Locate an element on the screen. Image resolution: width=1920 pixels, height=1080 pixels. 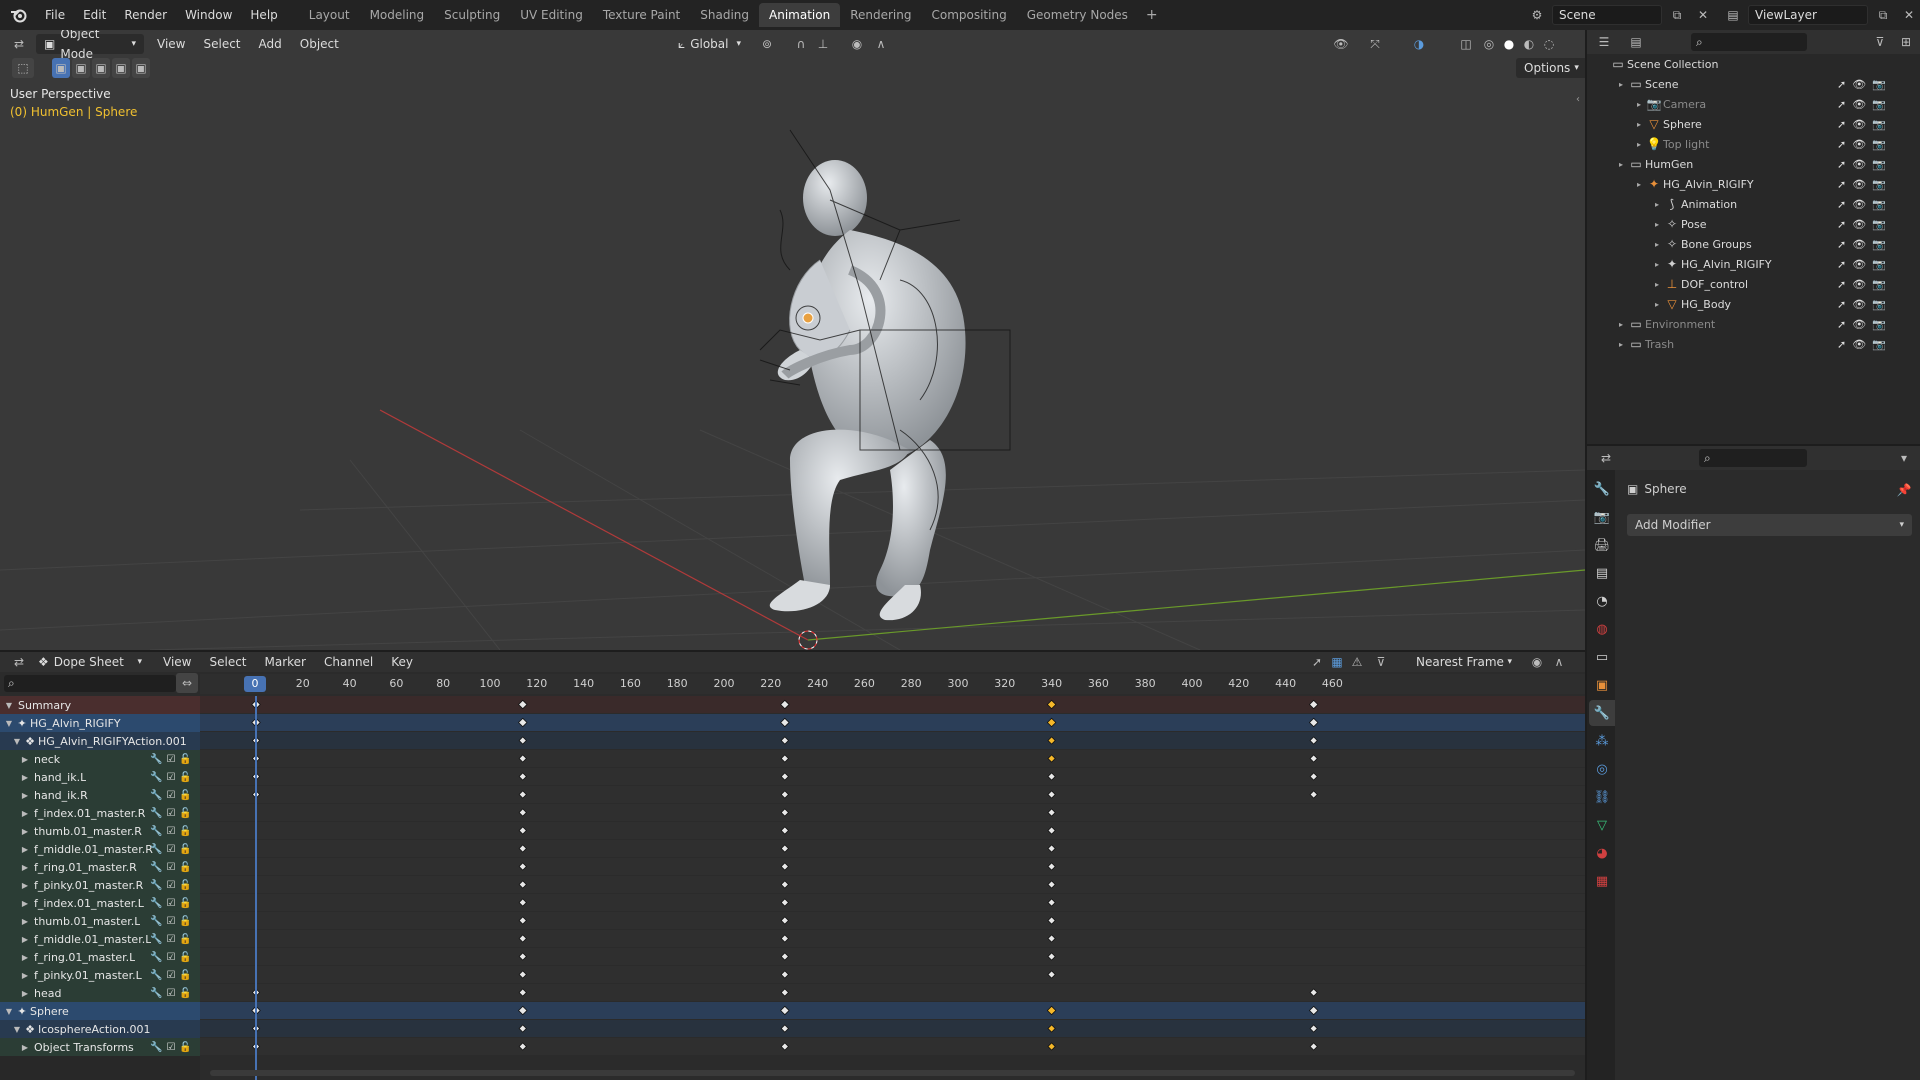
dopesheet-menu-key: Key is located at coordinates (402, 662).